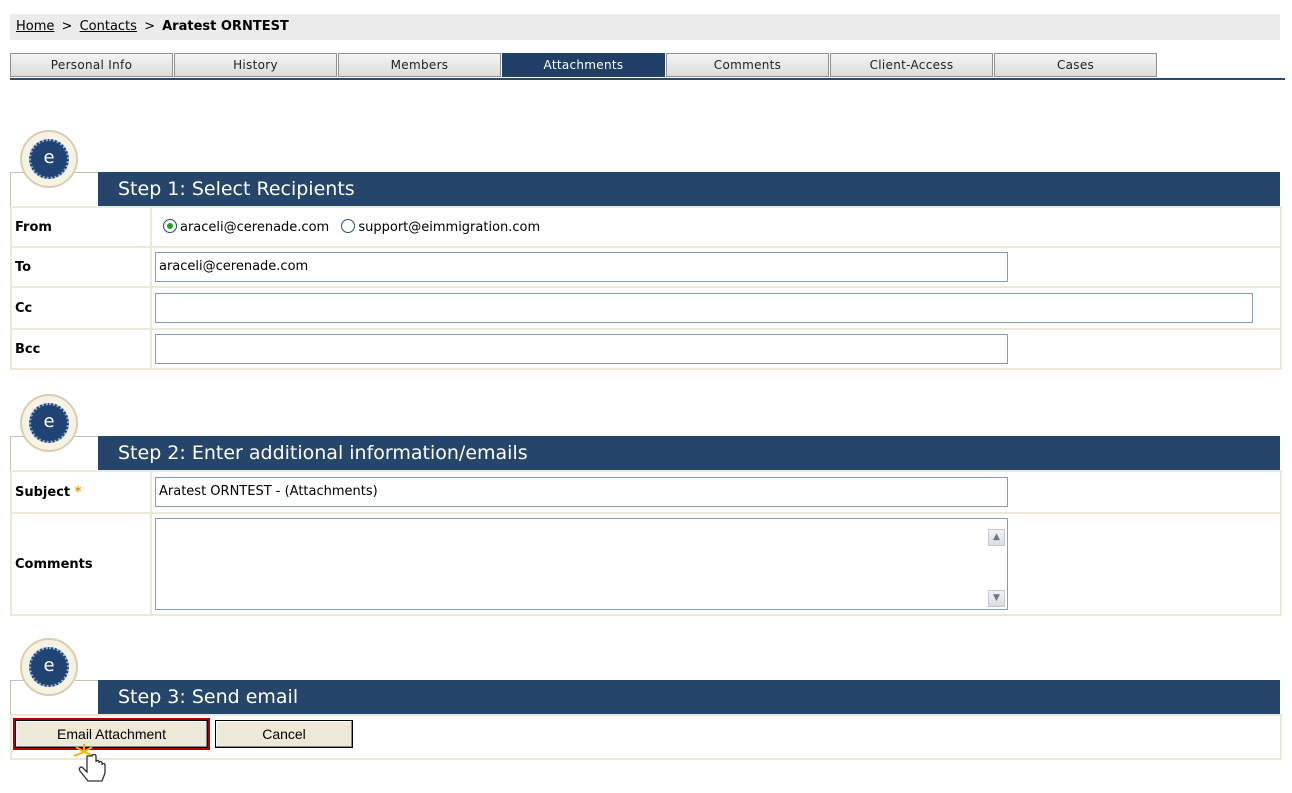  I want to click on cc-field, so click(704, 308).